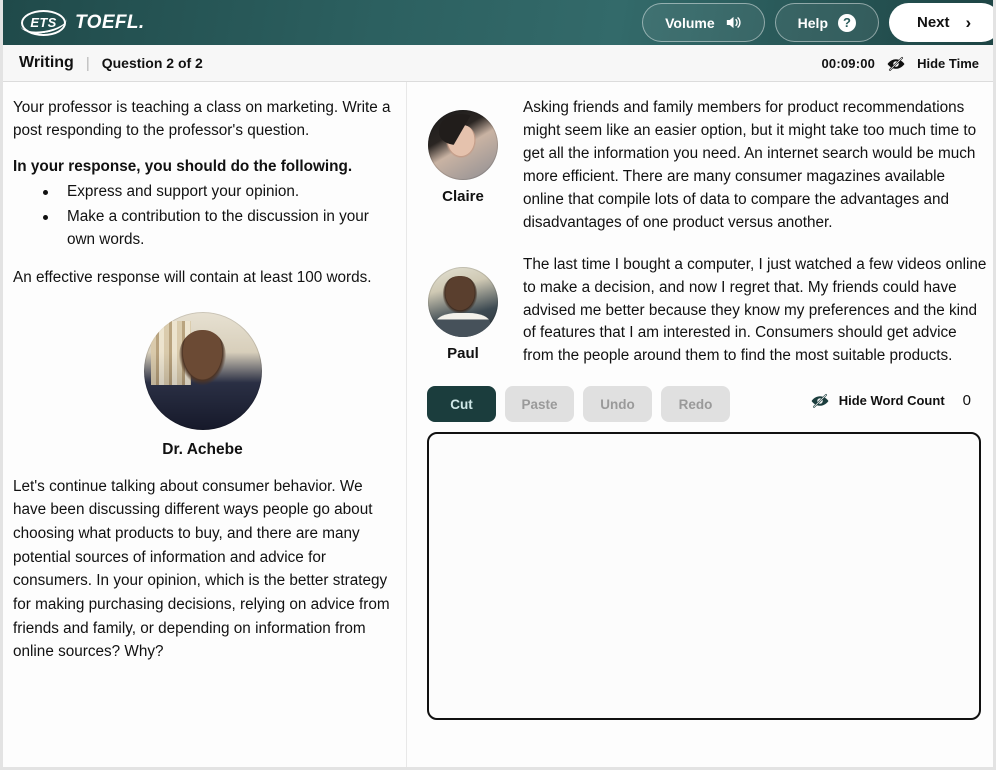  What do you see at coordinates (498, 22) in the screenshot?
I see `top-header-bar: ETS TOEFL. Volume Help ? Next ›` at bounding box center [498, 22].